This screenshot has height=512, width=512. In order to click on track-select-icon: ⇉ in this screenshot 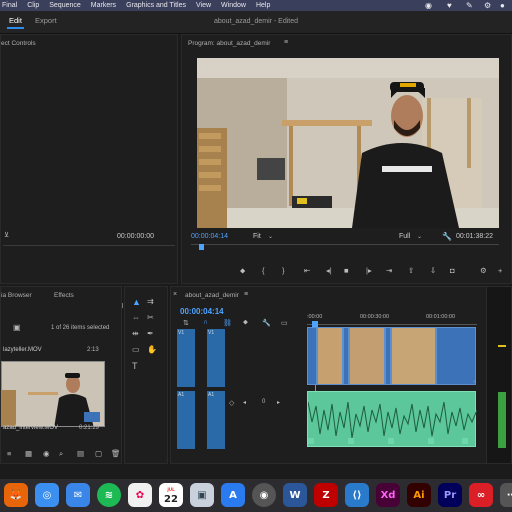, I will do `click(150, 301)`.